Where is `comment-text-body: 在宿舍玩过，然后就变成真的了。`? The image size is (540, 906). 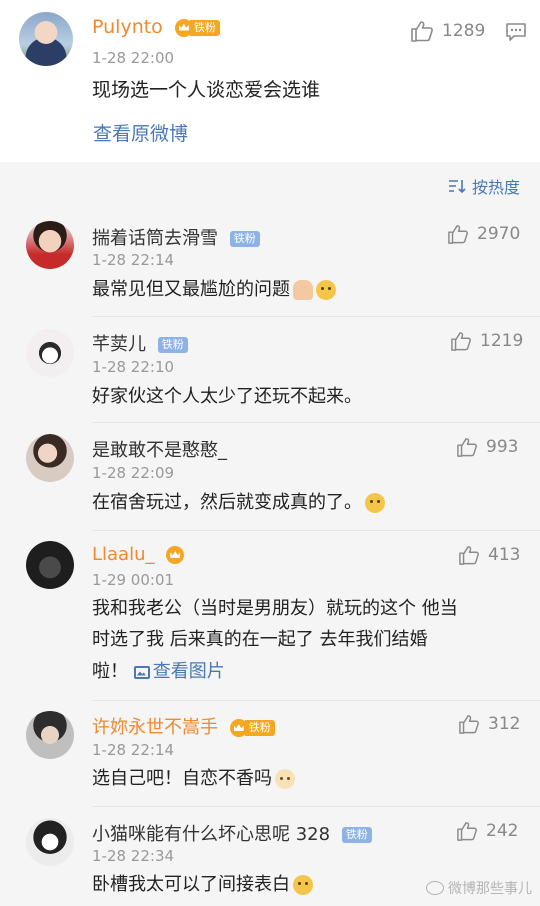
comment-text-body: 在宿舍玩过，然后就变成真的了。 is located at coordinates (227, 502).